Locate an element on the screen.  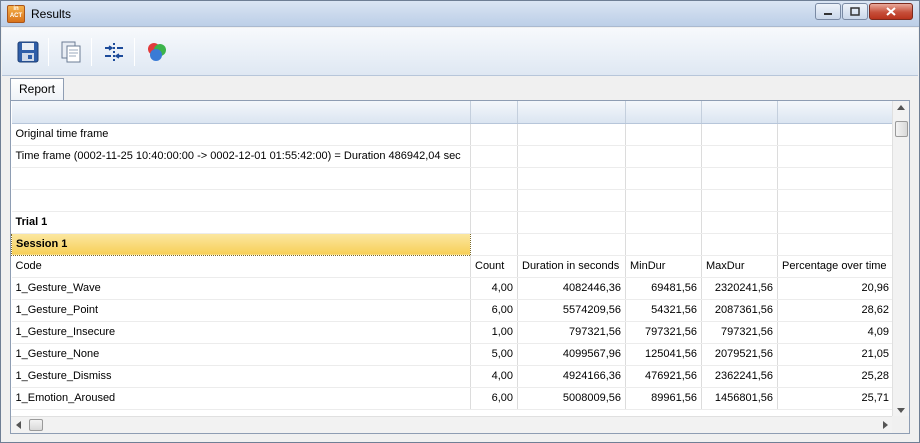
column-header-maxdur: MaxDur is located at coordinates (739, 266).